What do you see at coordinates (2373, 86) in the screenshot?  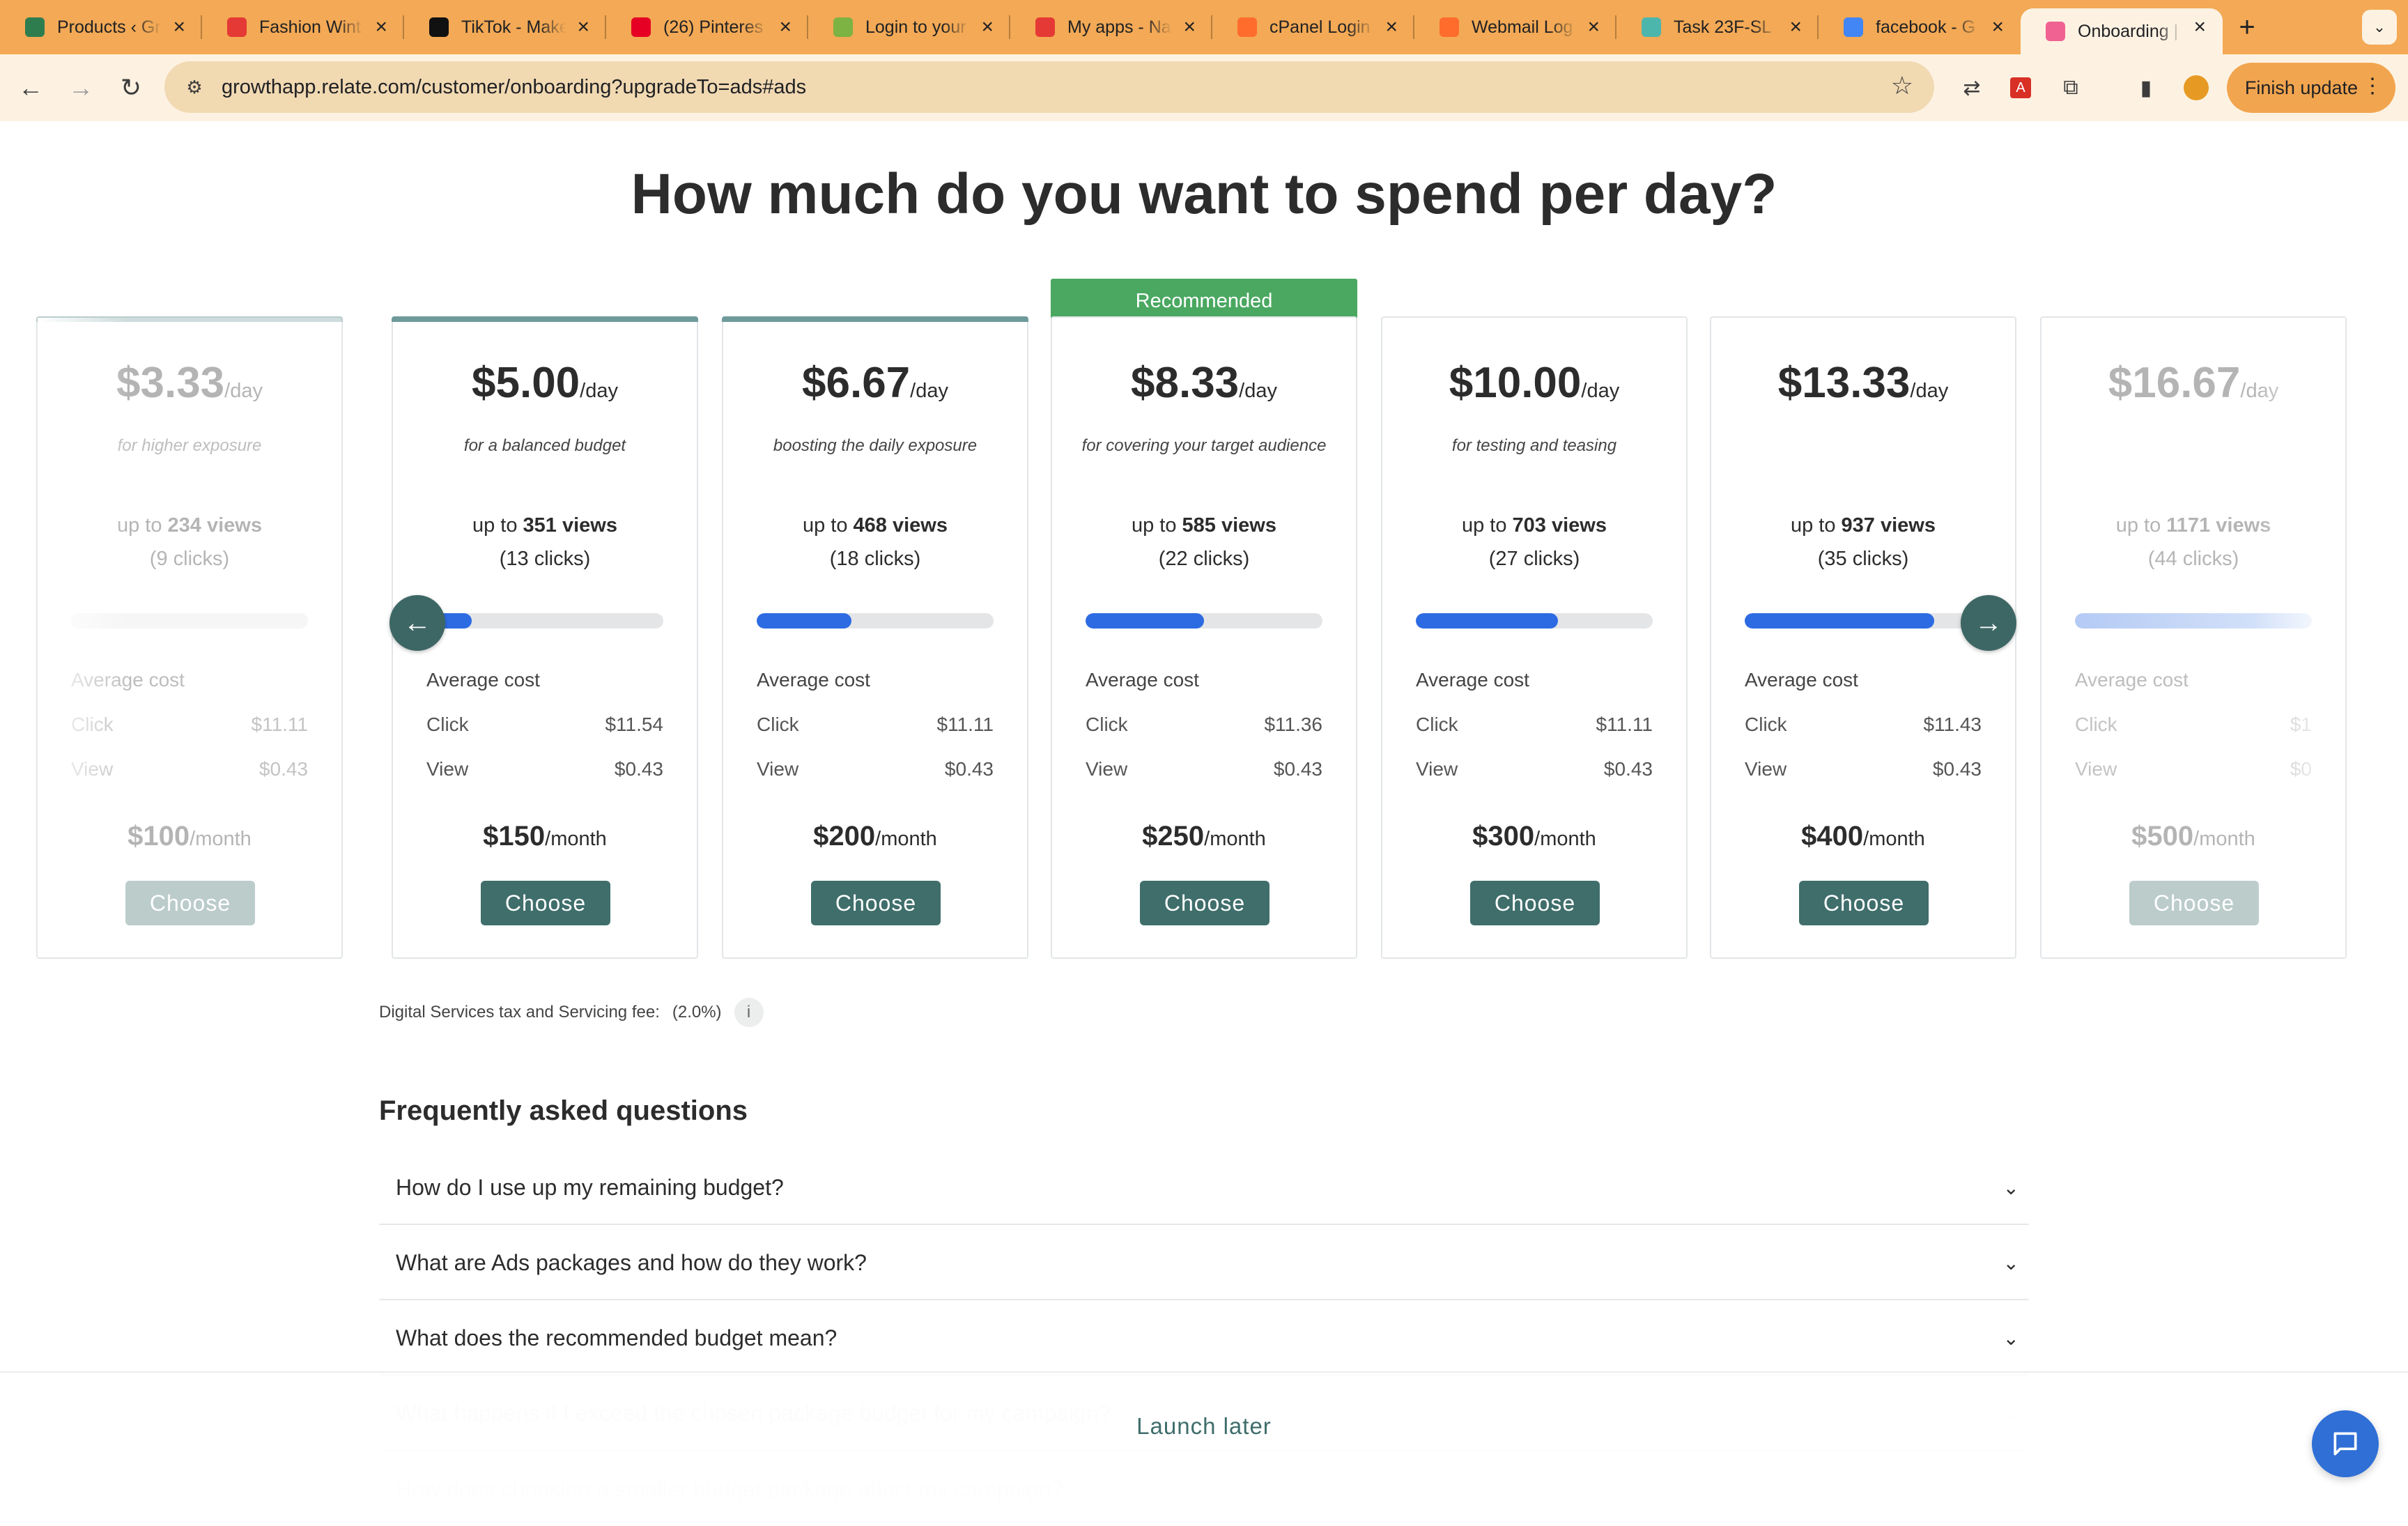 I see `more-menu-icon: ⋮` at bounding box center [2373, 86].